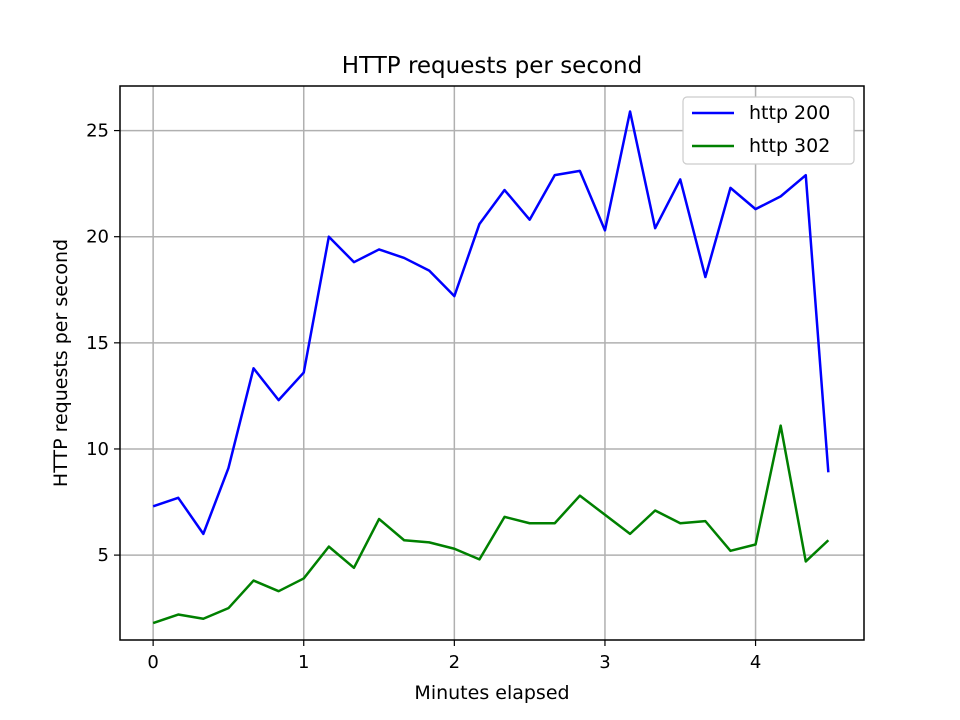  Describe the element at coordinates (61, 363) in the screenshot. I see `y-axis-label: HTTP requests per second` at that location.